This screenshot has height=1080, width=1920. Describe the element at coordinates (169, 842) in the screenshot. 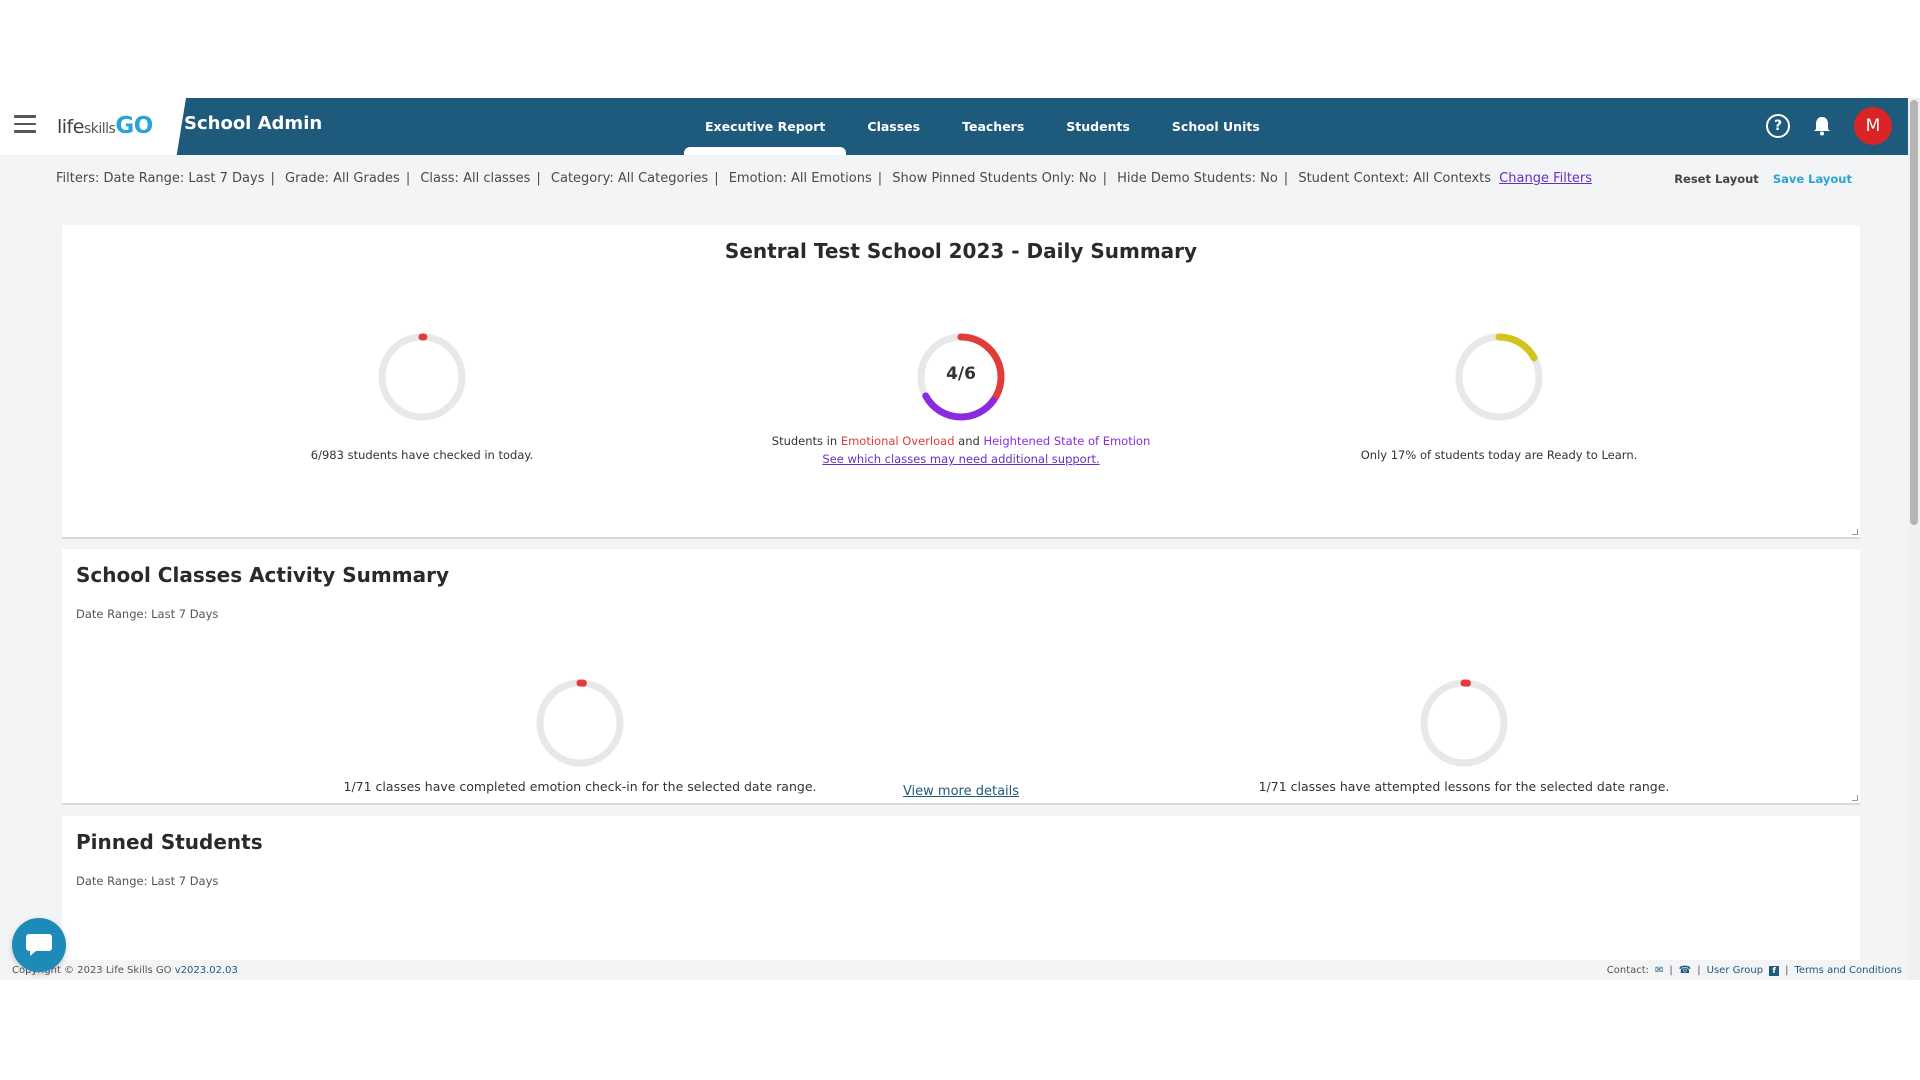

I see `pinned-students-title: Pinned Students` at that location.